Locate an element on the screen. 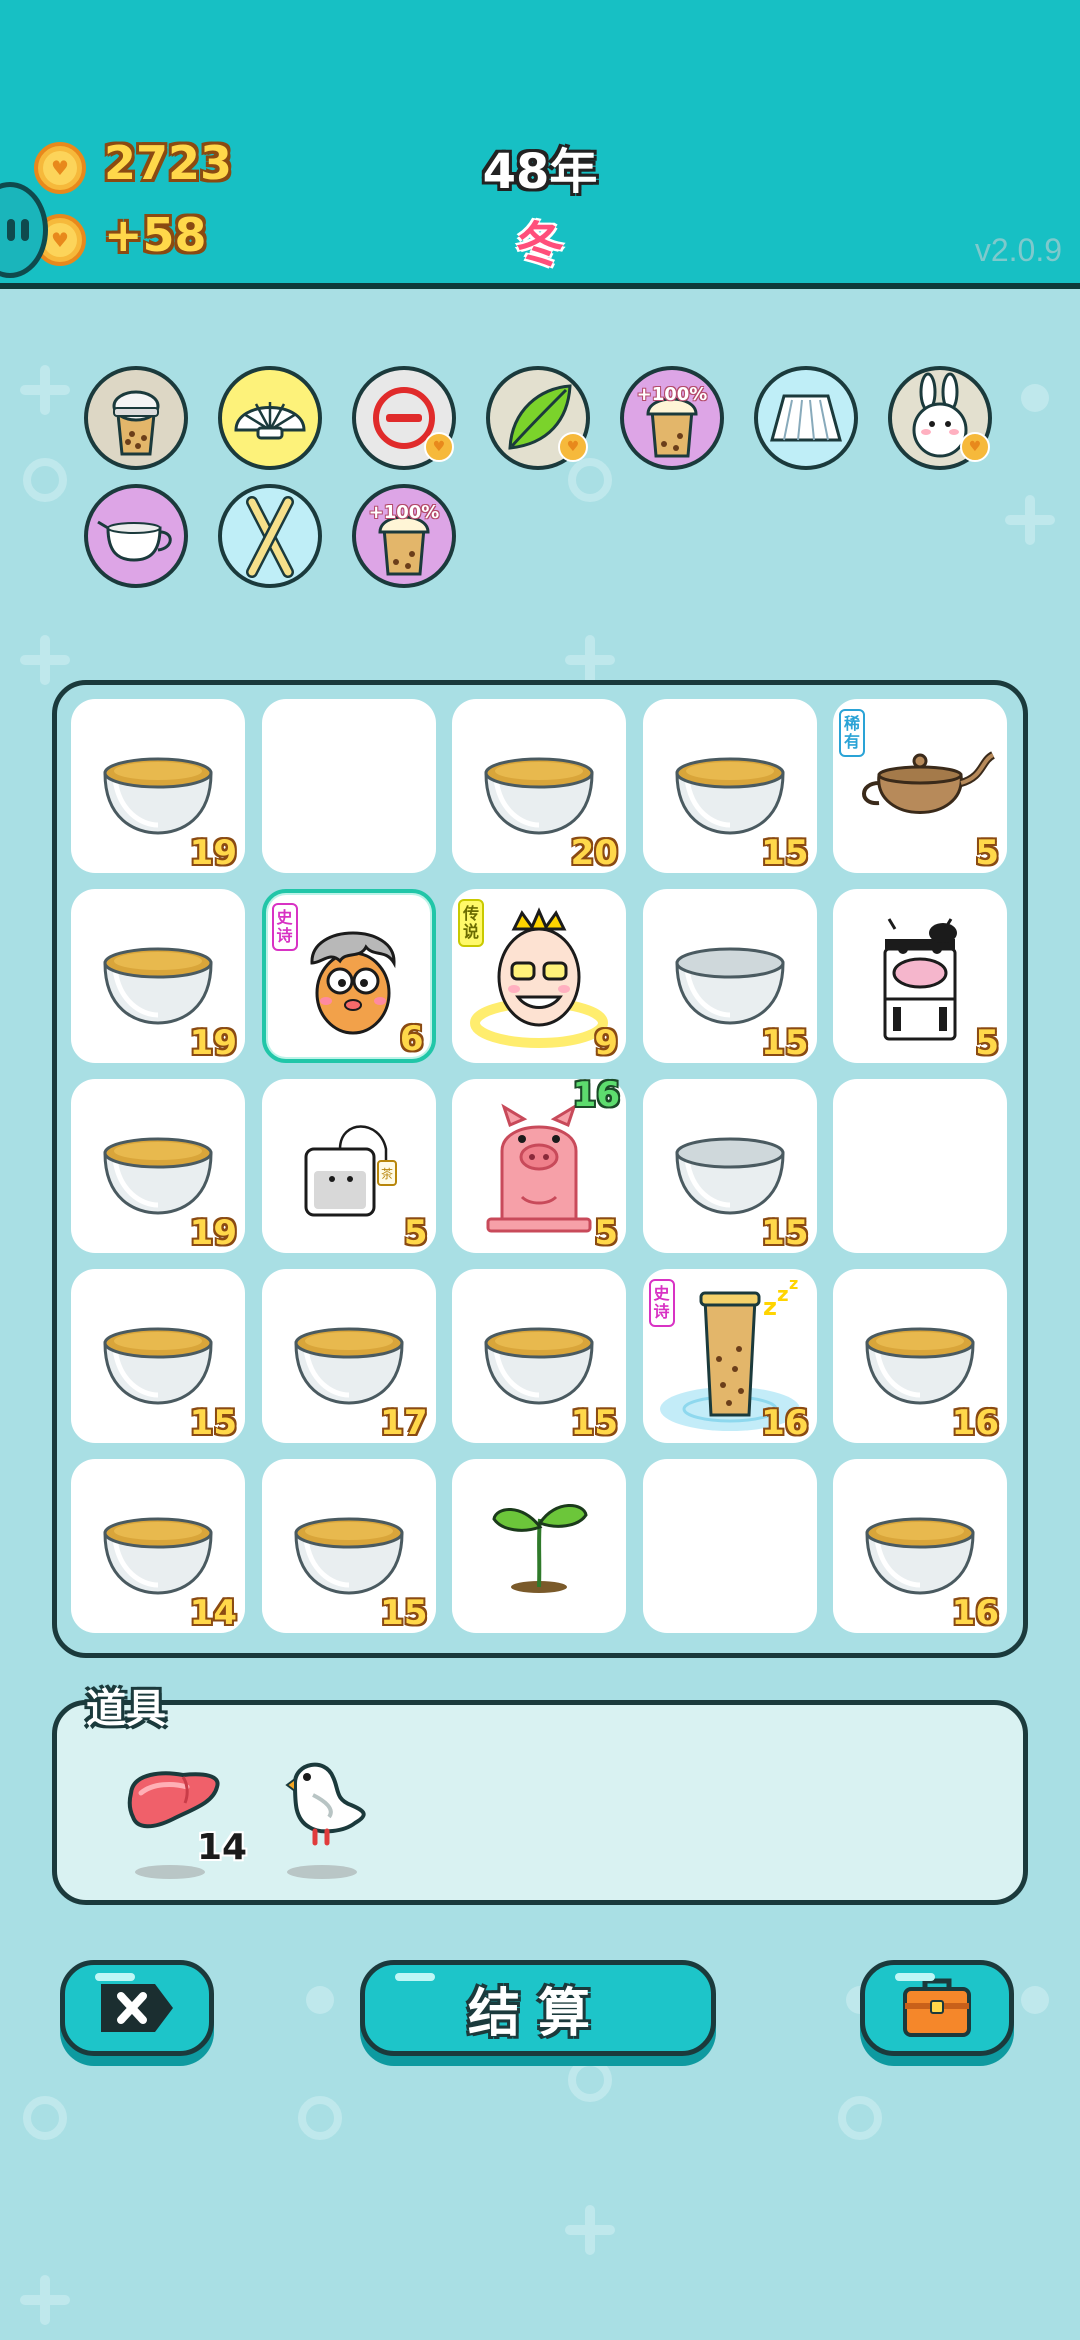 The height and width of the screenshot is (2340, 1080). side-menu-button is located at coordinates (24, 230).